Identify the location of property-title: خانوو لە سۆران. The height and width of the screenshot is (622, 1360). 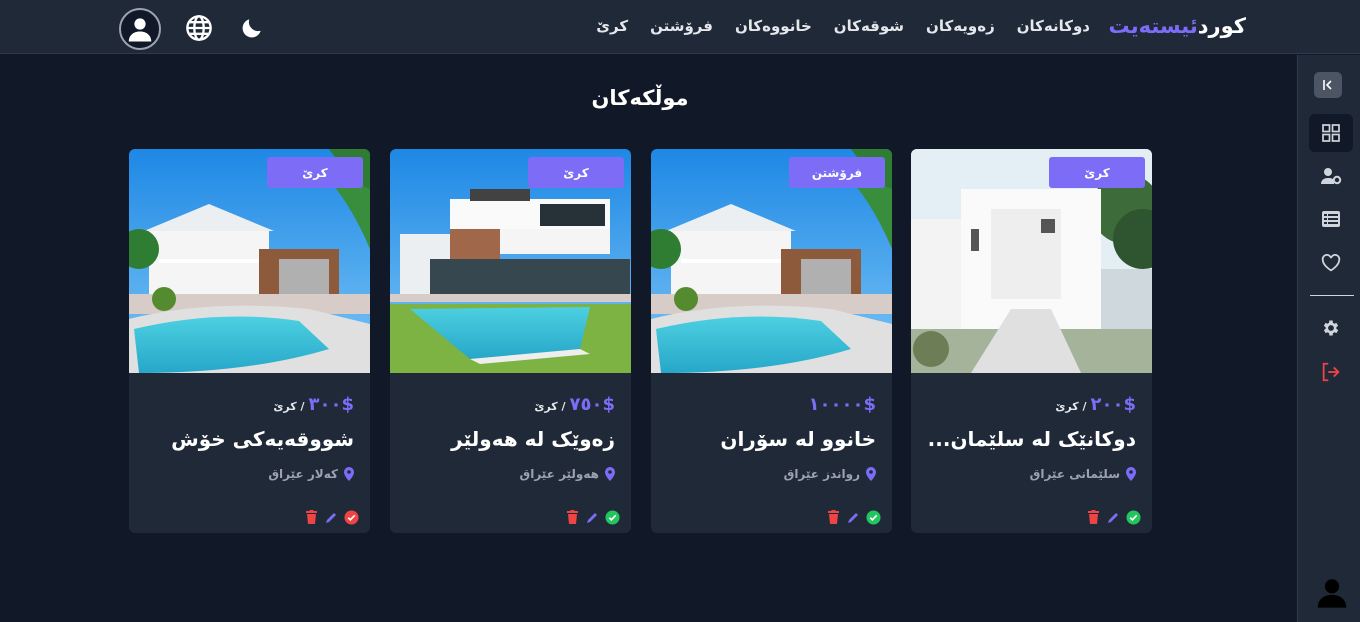
(771, 439).